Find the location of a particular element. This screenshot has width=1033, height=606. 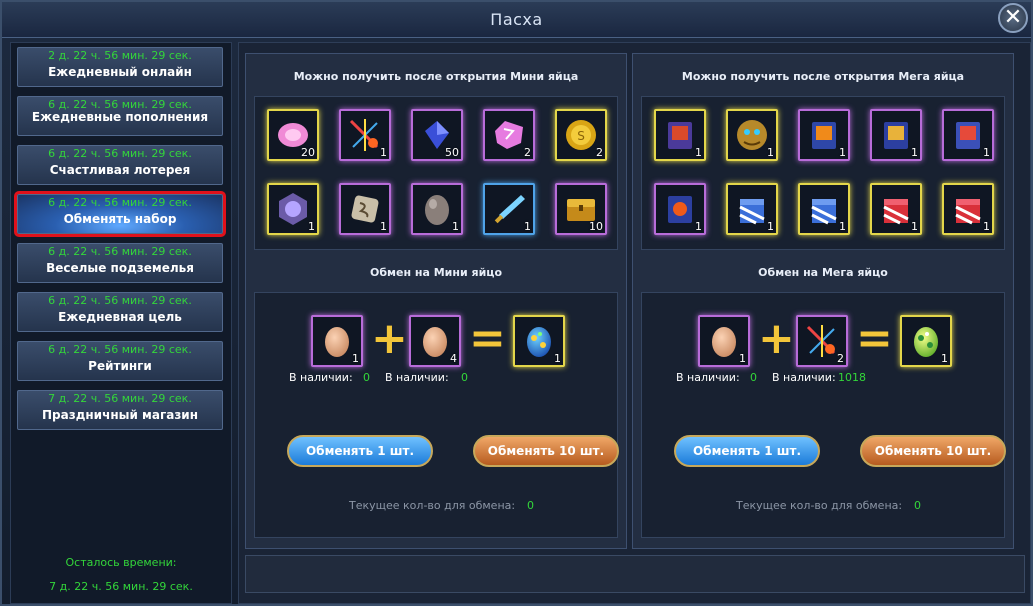

mega-rewards-title: Можно получить после открытия Мега яйца is located at coordinates (823, 76).